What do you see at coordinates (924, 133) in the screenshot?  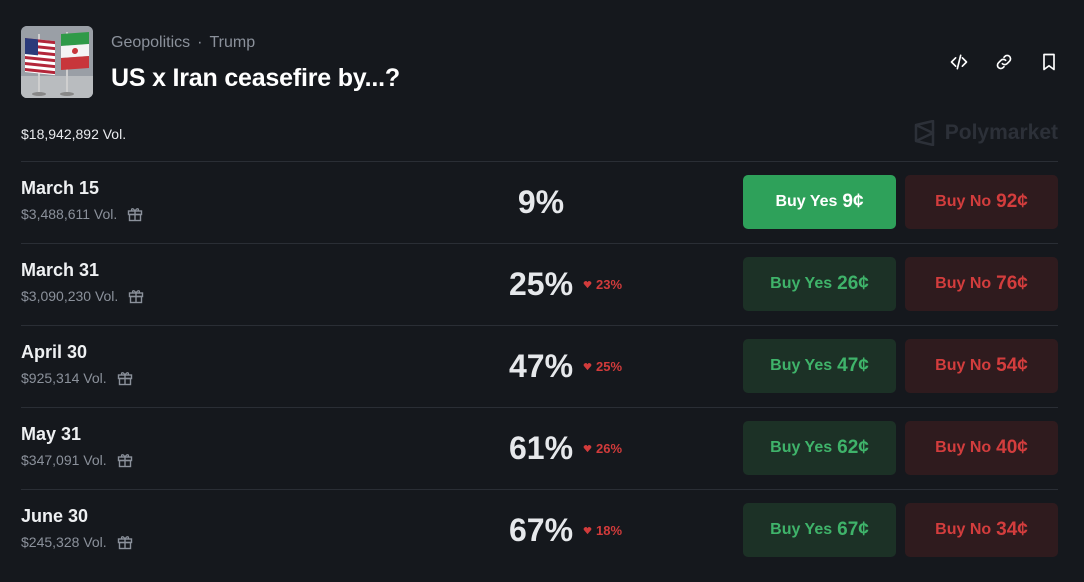 I see `polymarket-icon` at bounding box center [924, 133].